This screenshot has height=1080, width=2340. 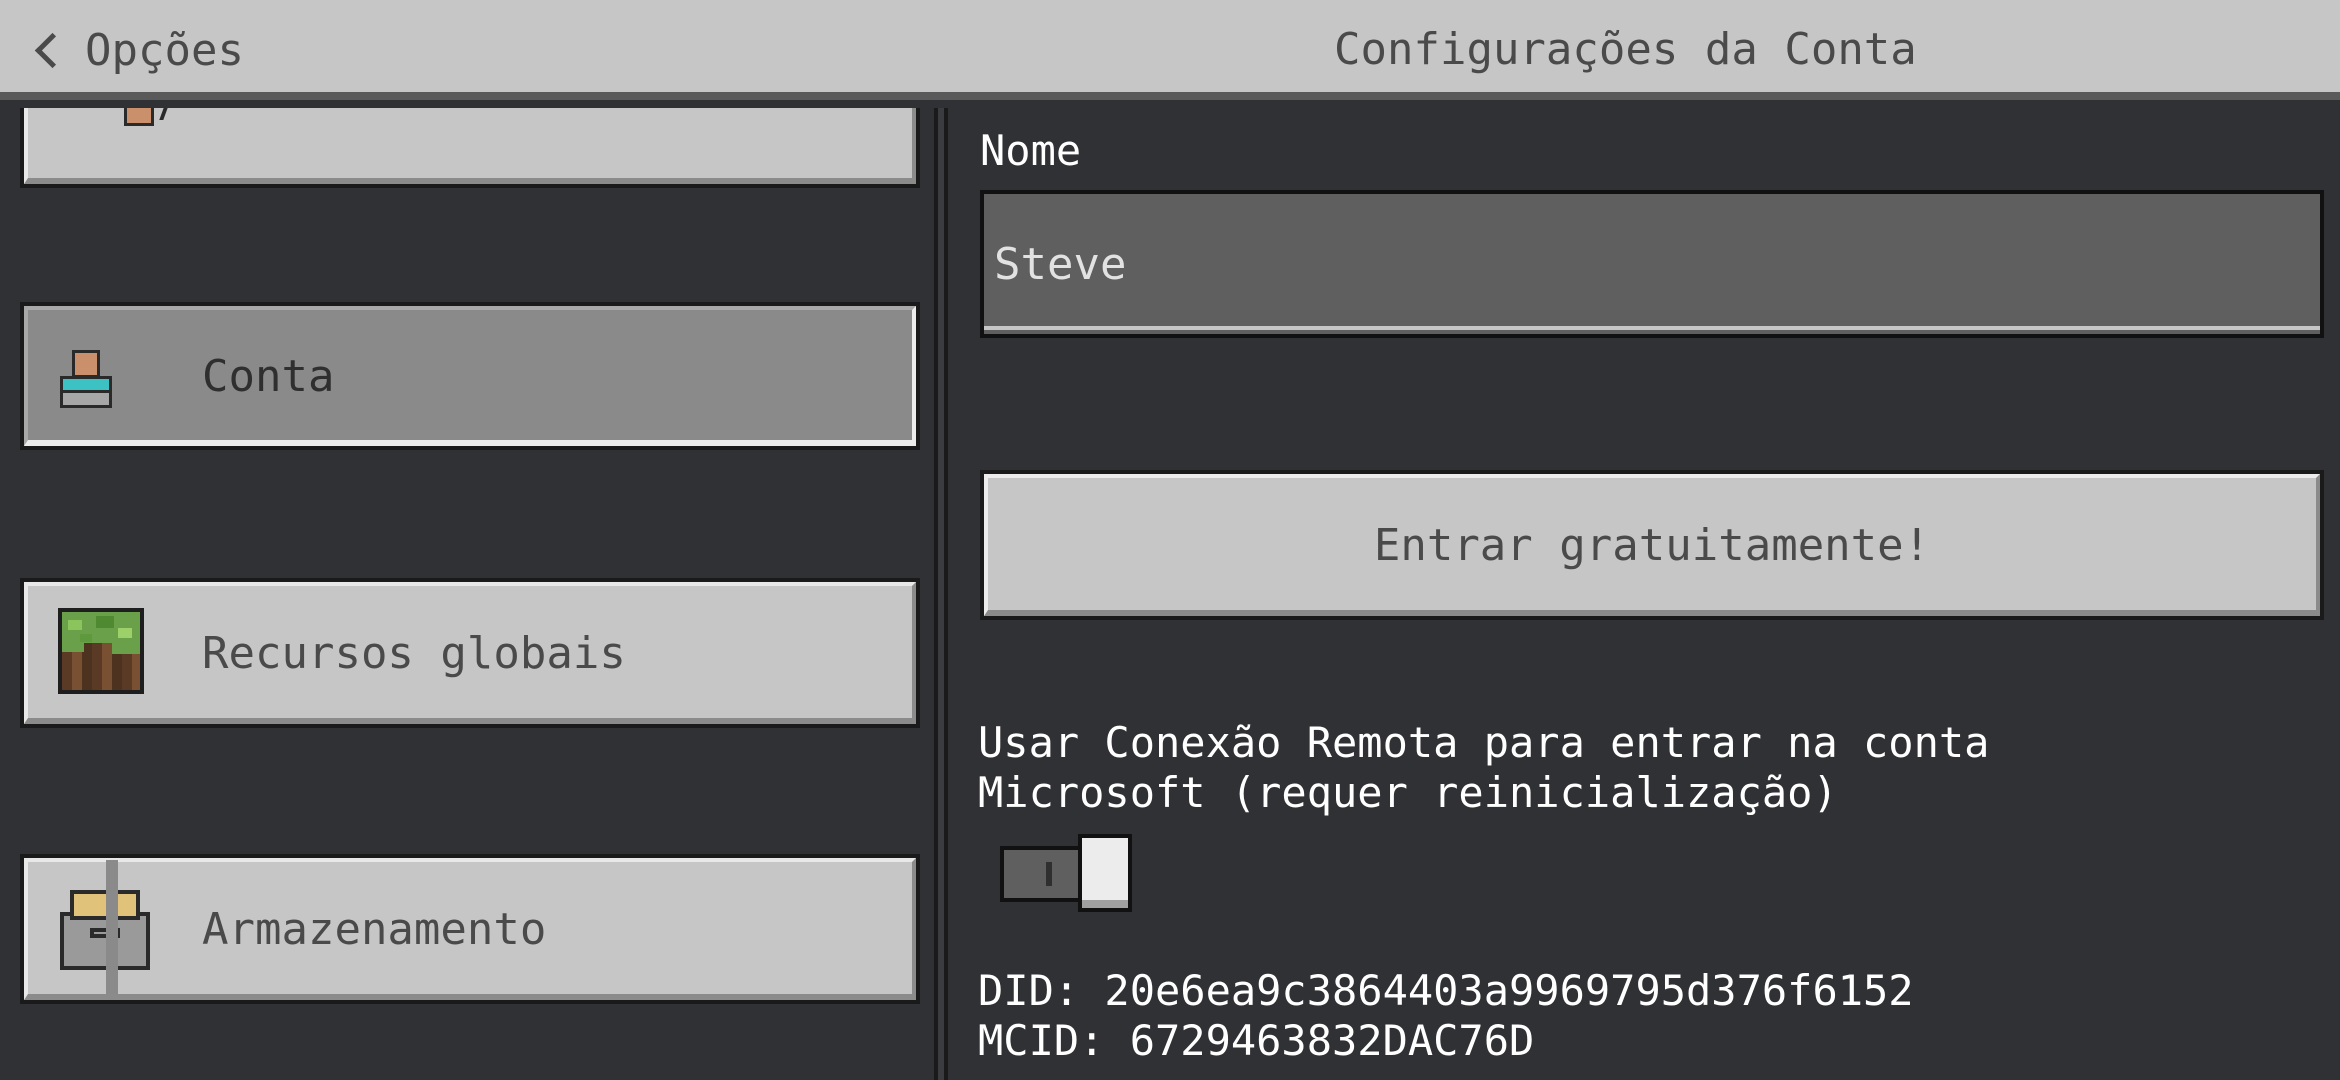 What do you see at coordinates (1256, 1040) in the screenshot?
I see `mcid-text: MCID: 6729463832DAC76D` at bounding box center [1256, 1040].